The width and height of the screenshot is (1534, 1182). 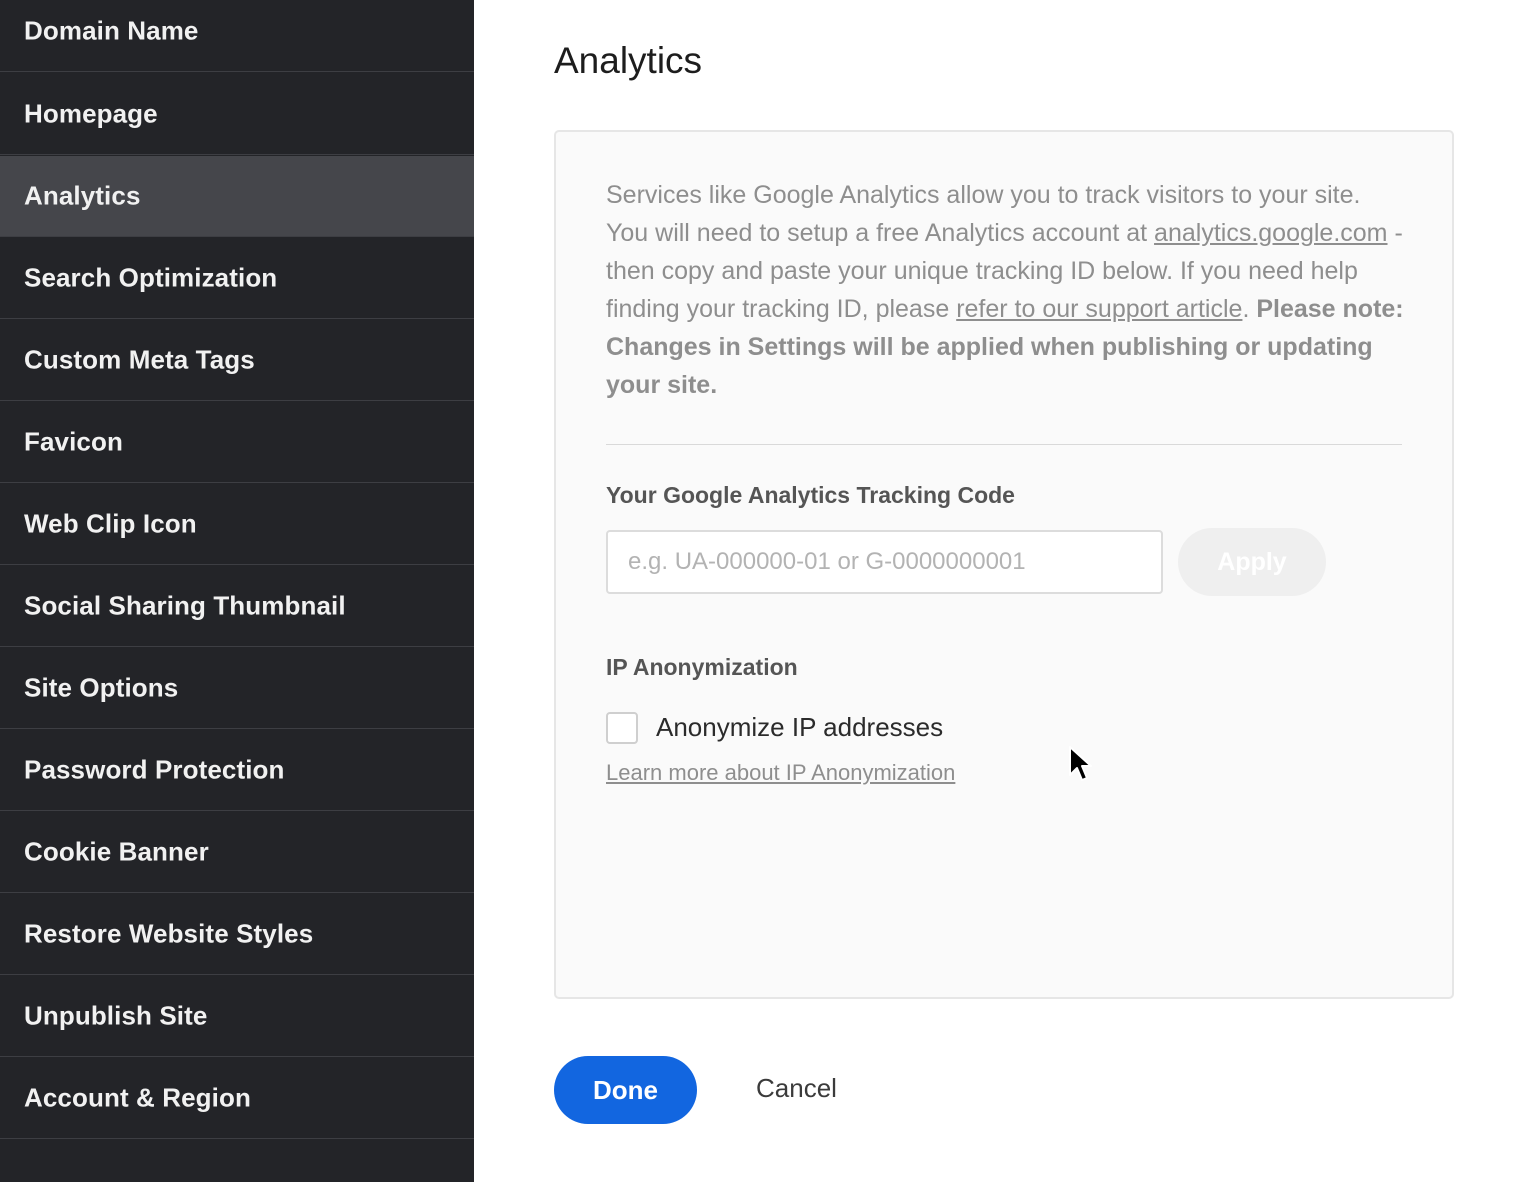 I want to click on sidebar-item-custom-meta-tags: Custom Meta Tags, so click(x=237, y=360).